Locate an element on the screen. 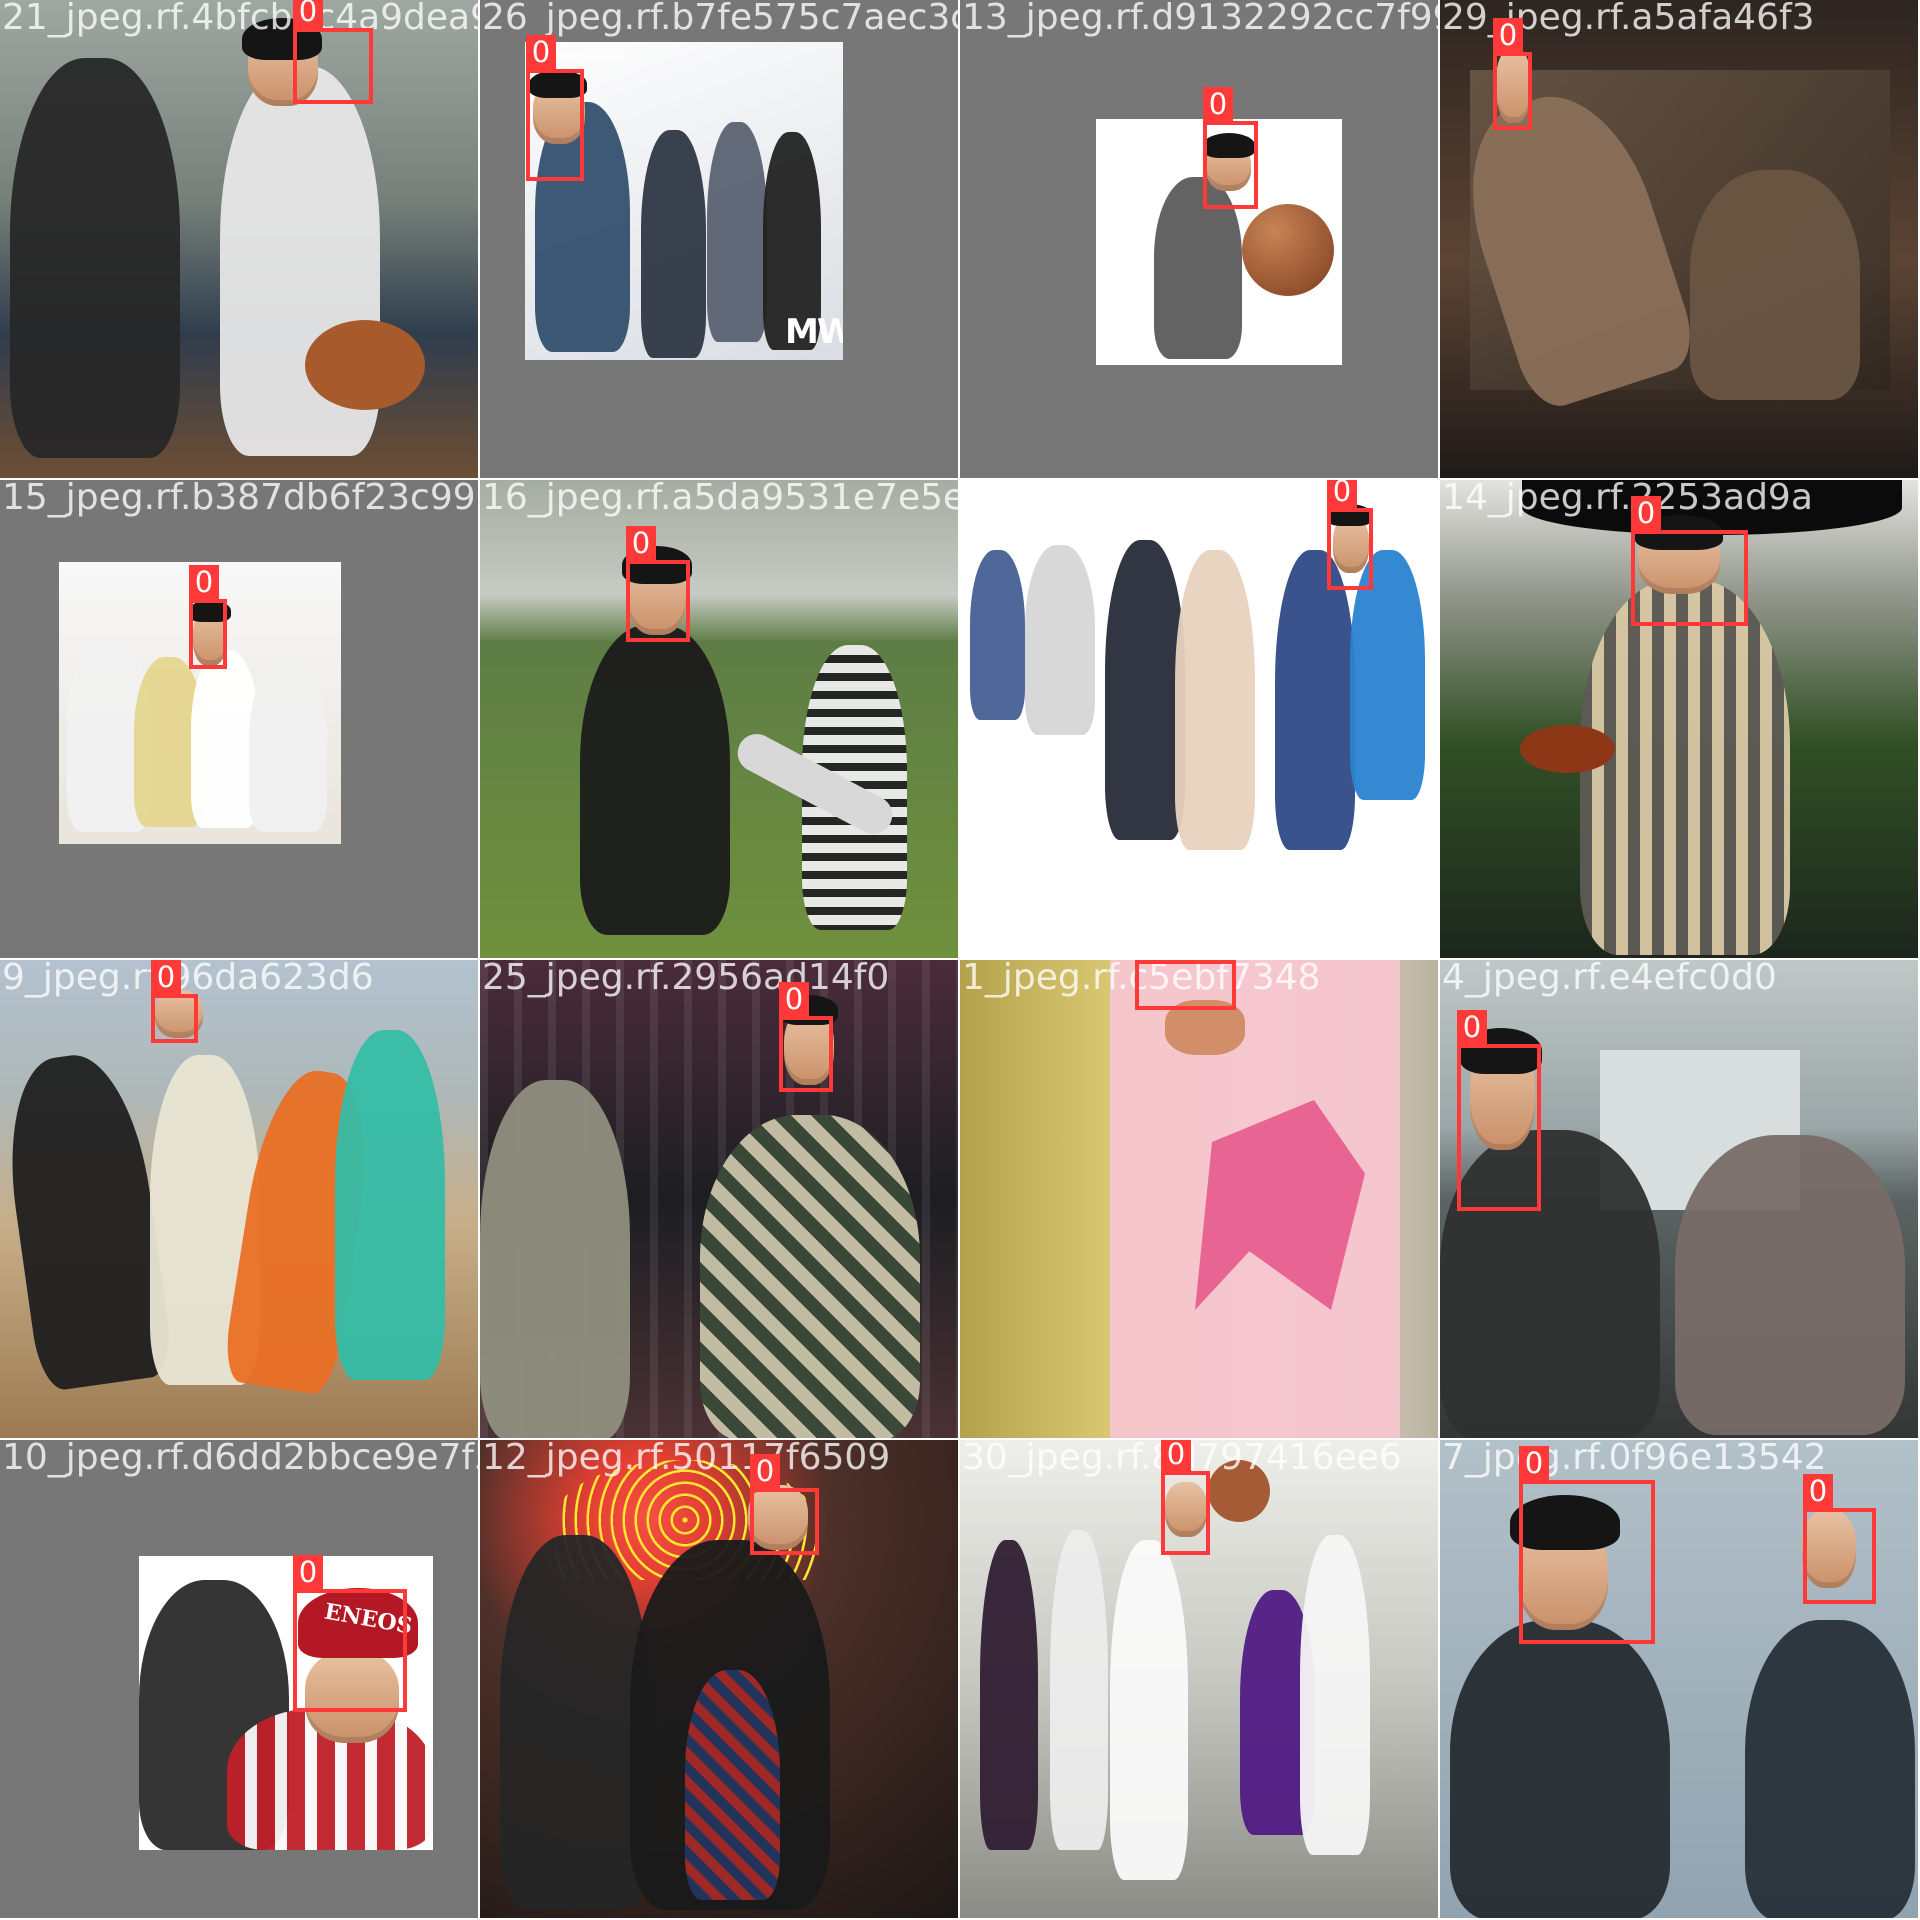 This screenshot has width=1920, height=1920. mosaic-tile: 9_jpeg.rf.96da623d6 0 is located at coordinates (239, 1199).